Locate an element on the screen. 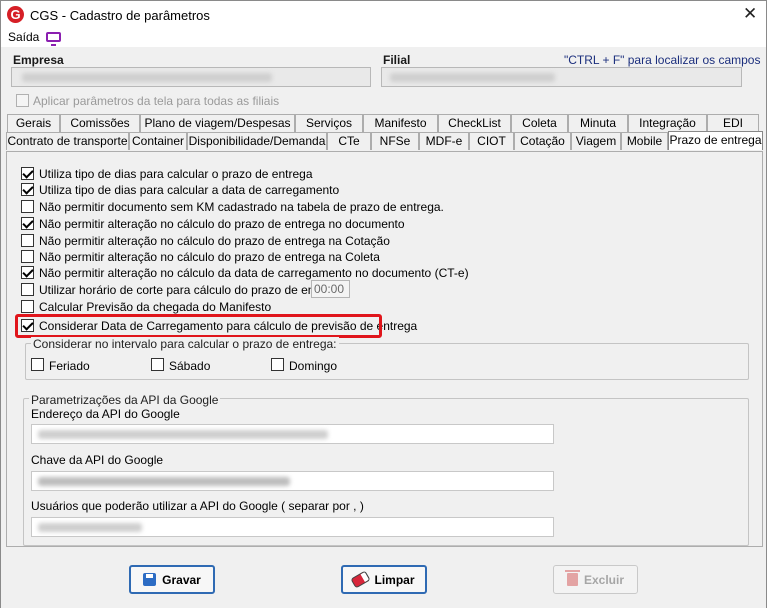 The height and width of the screenshot is (608, 767). close-icon: ✕ is located at coordinates (750, 14).